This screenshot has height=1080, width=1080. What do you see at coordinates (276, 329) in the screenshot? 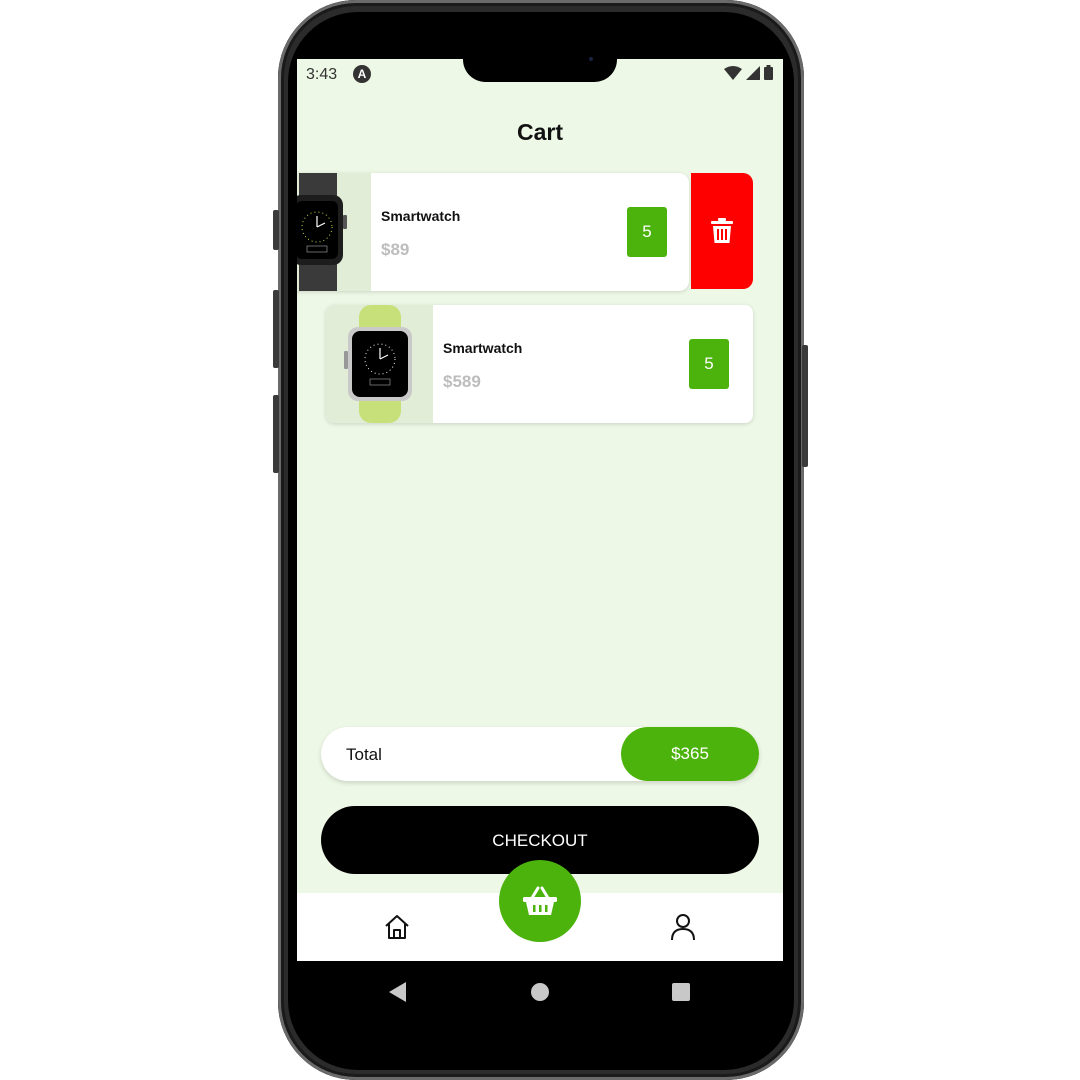
I see `volume-up-button` at bounding box center [276, 329].